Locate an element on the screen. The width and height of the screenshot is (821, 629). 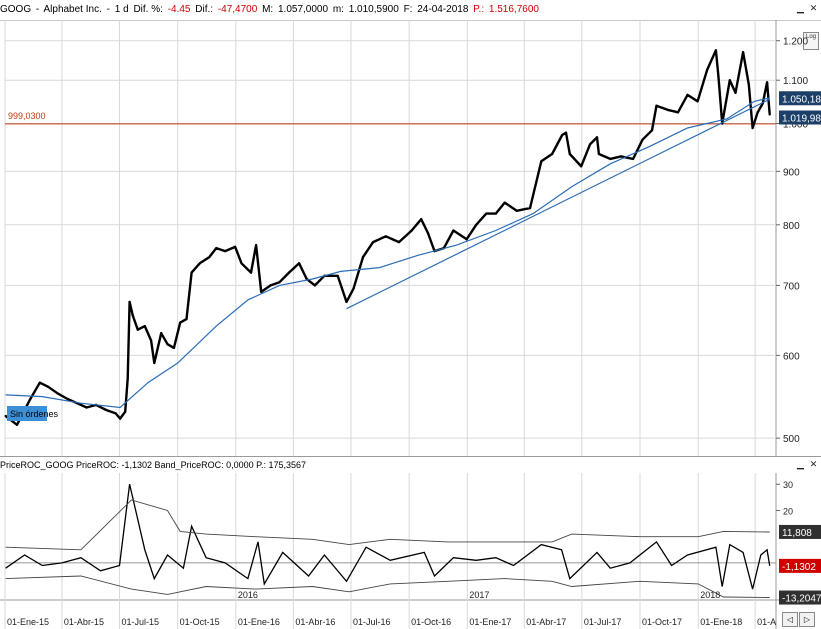
header-dif-pct-label: Dif. %: is located at coordinates (148, 9).